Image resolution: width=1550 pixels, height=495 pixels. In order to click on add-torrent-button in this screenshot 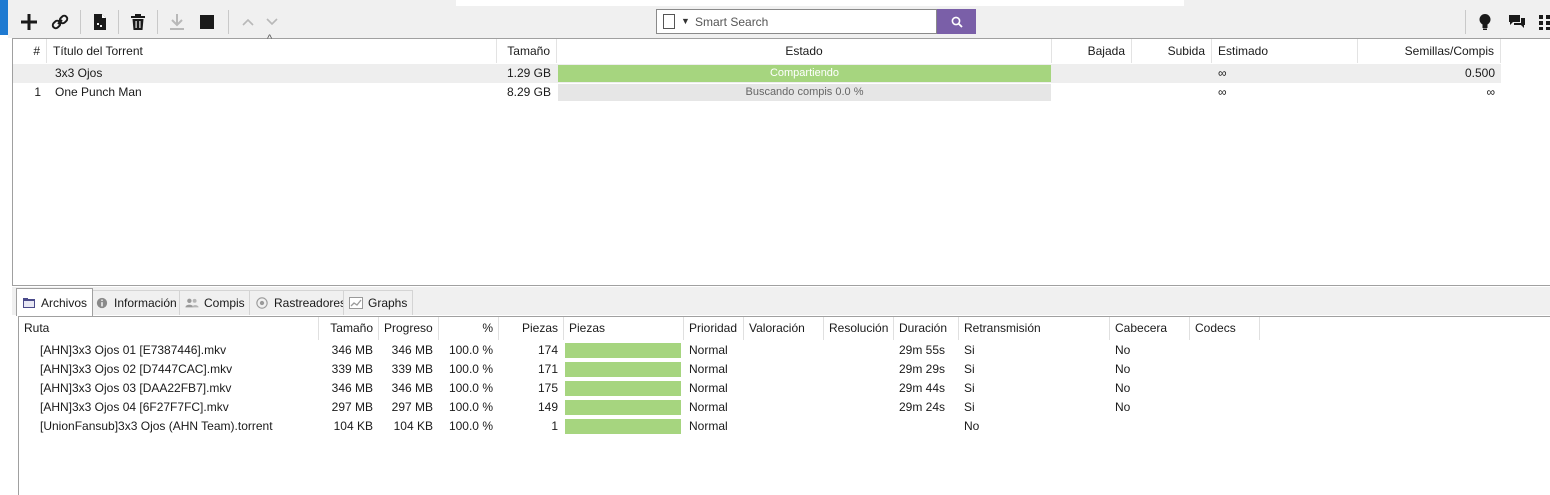, I will do `click(29, 22)`.